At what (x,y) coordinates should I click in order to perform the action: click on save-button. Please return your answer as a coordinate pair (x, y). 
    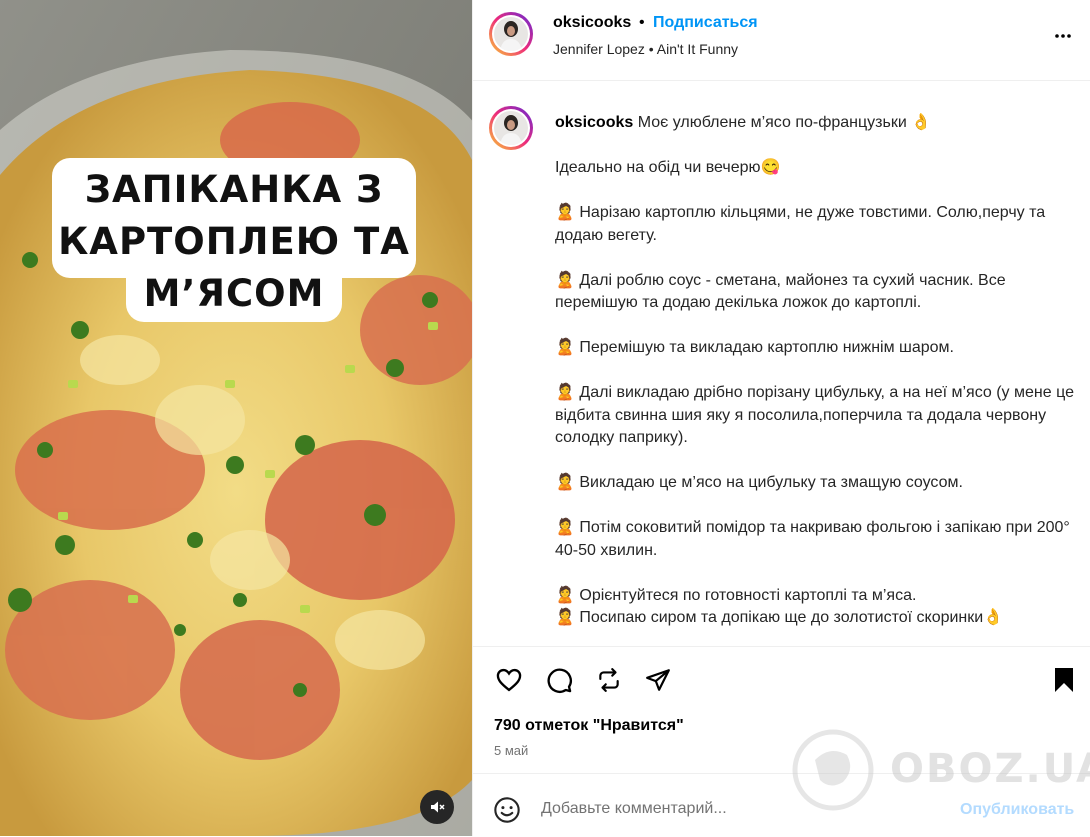
    Looking at the image, I should click on (1064, 680).